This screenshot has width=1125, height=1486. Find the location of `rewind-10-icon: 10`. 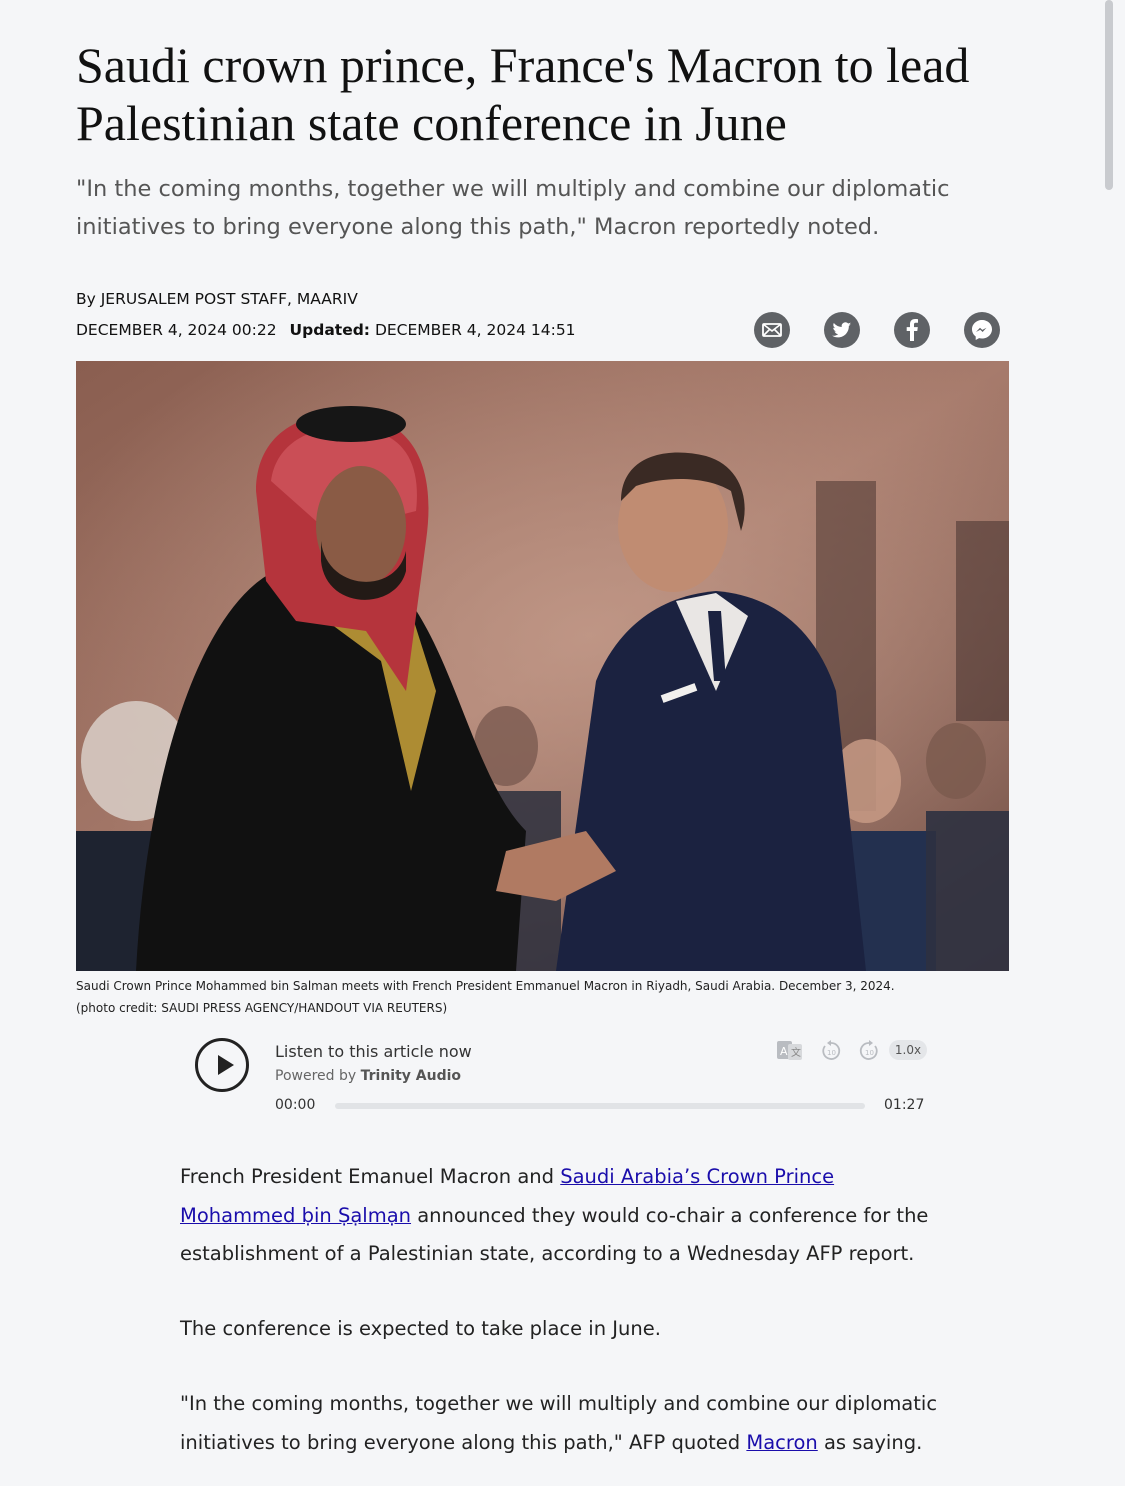

rewind-10-icon: 10 is located at coordinates (831, 1051).